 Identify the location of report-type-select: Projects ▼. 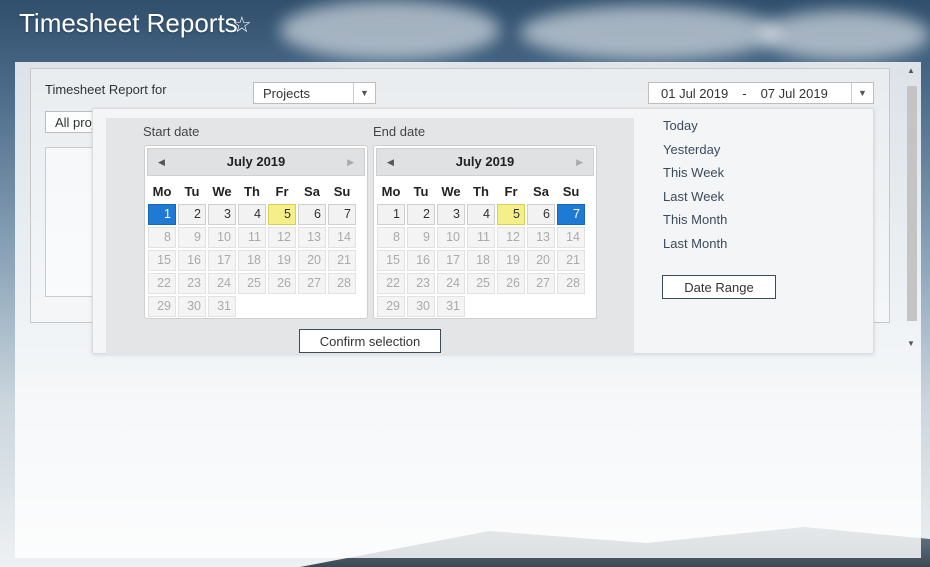
(314, 93).